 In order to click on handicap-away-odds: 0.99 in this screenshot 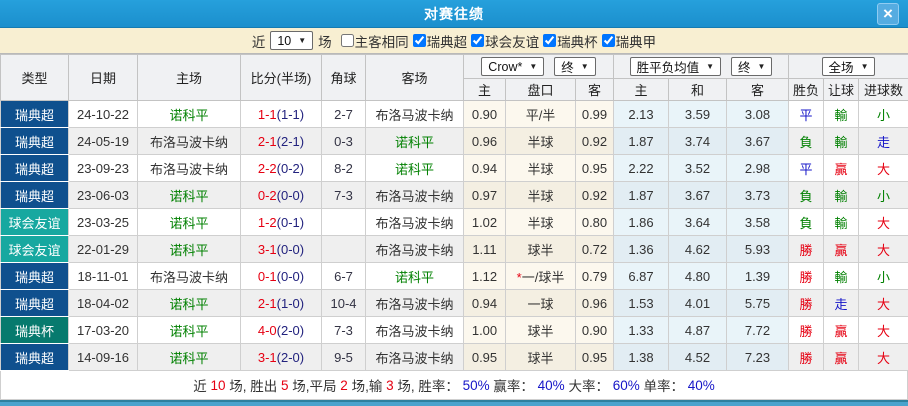, I will do `click(594, 114)`.